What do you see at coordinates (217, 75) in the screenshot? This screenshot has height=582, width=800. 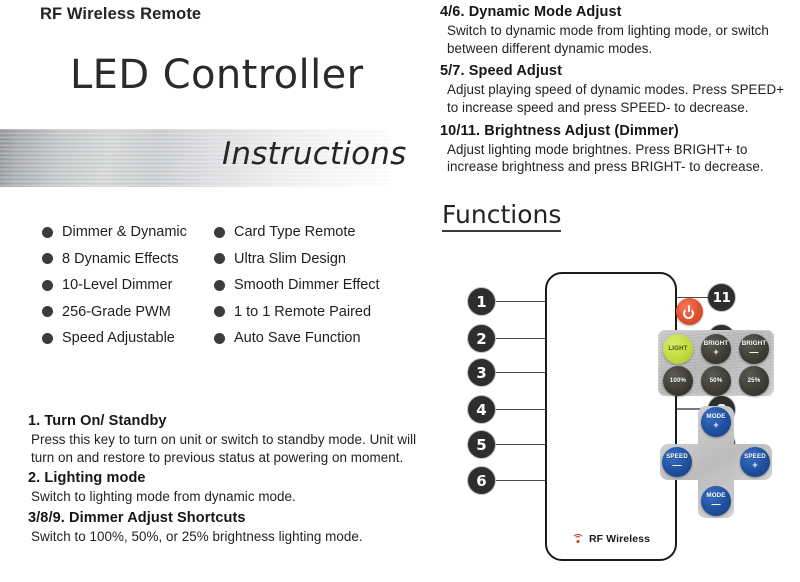 I see `page-title: LED Controller` at bounding box center [217, 75].